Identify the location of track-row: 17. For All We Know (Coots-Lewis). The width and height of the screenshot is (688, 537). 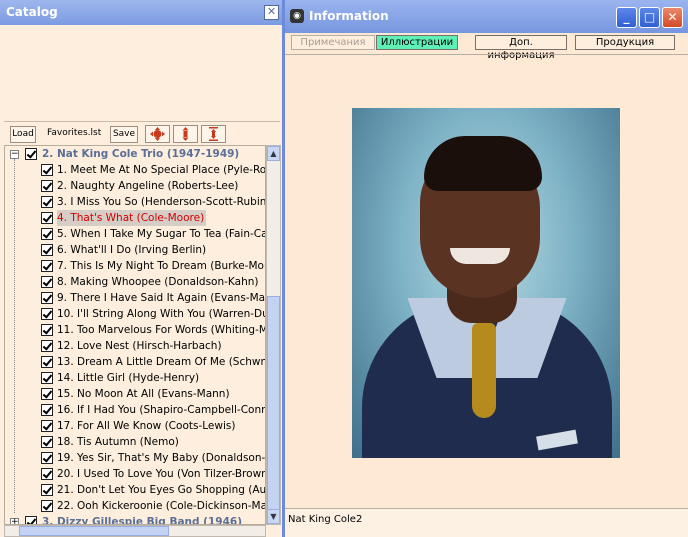
(135, 426).